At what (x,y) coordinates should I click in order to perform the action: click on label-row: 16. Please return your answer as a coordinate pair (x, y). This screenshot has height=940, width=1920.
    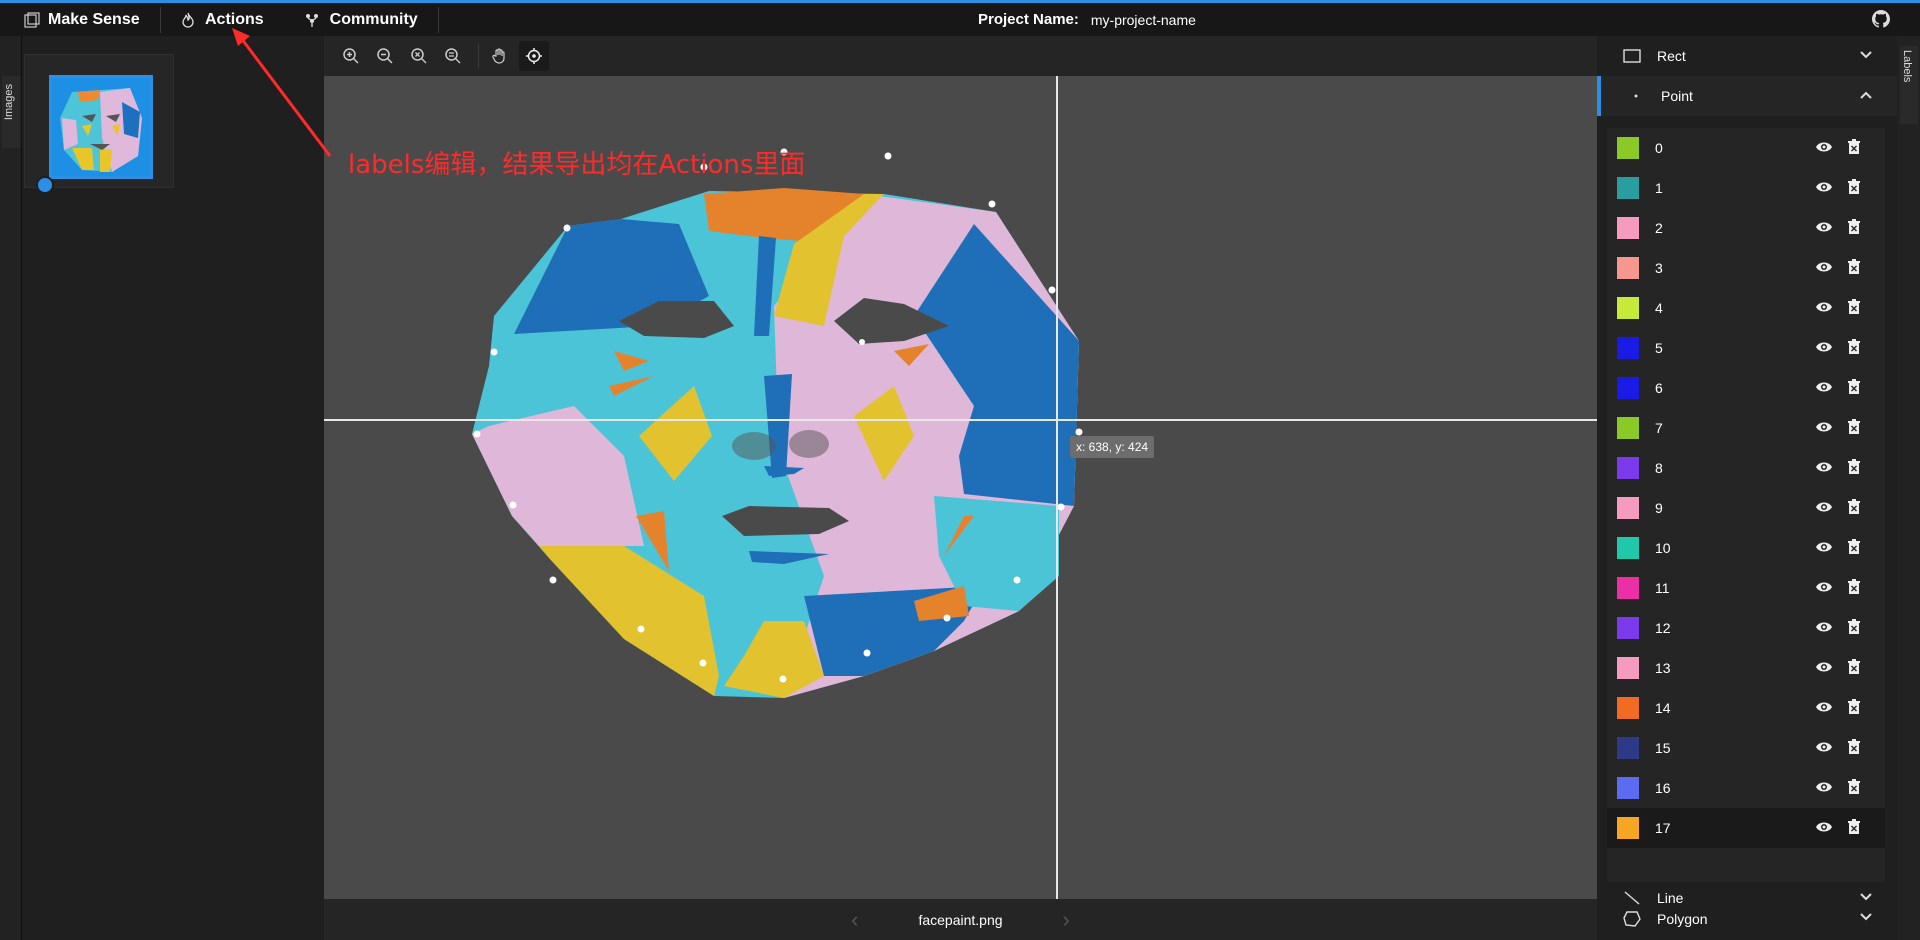
    Looking at the image, I should click on (1746, 788).